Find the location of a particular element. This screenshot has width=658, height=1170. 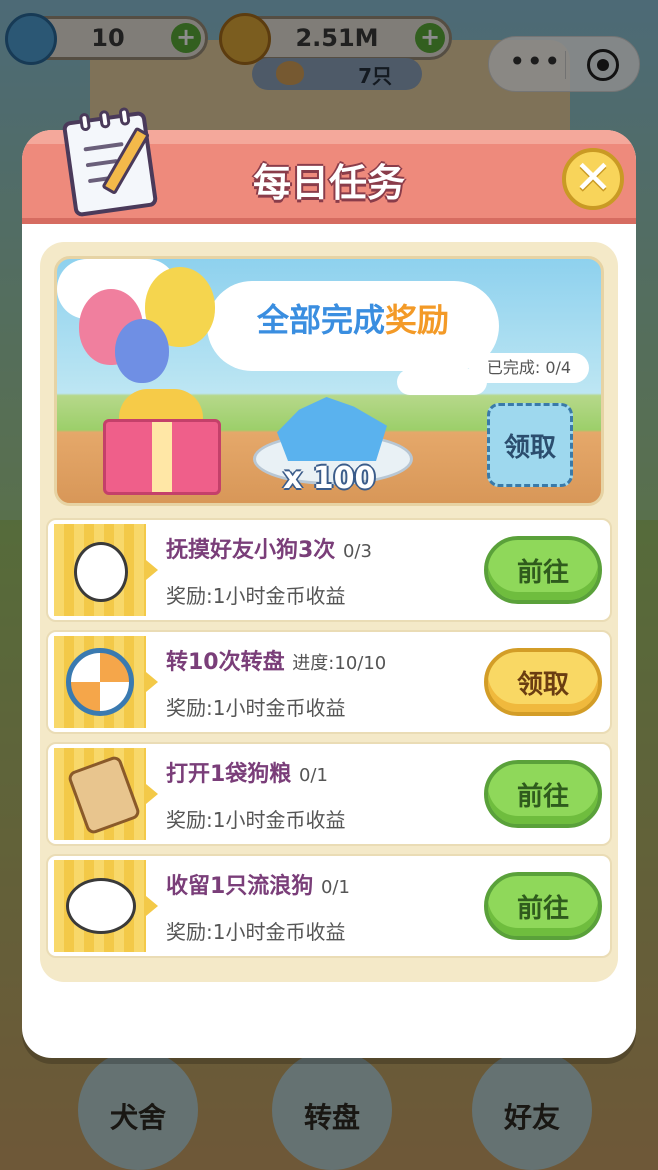

claim-all-label: 领取 is located at coordinates (529, 447).